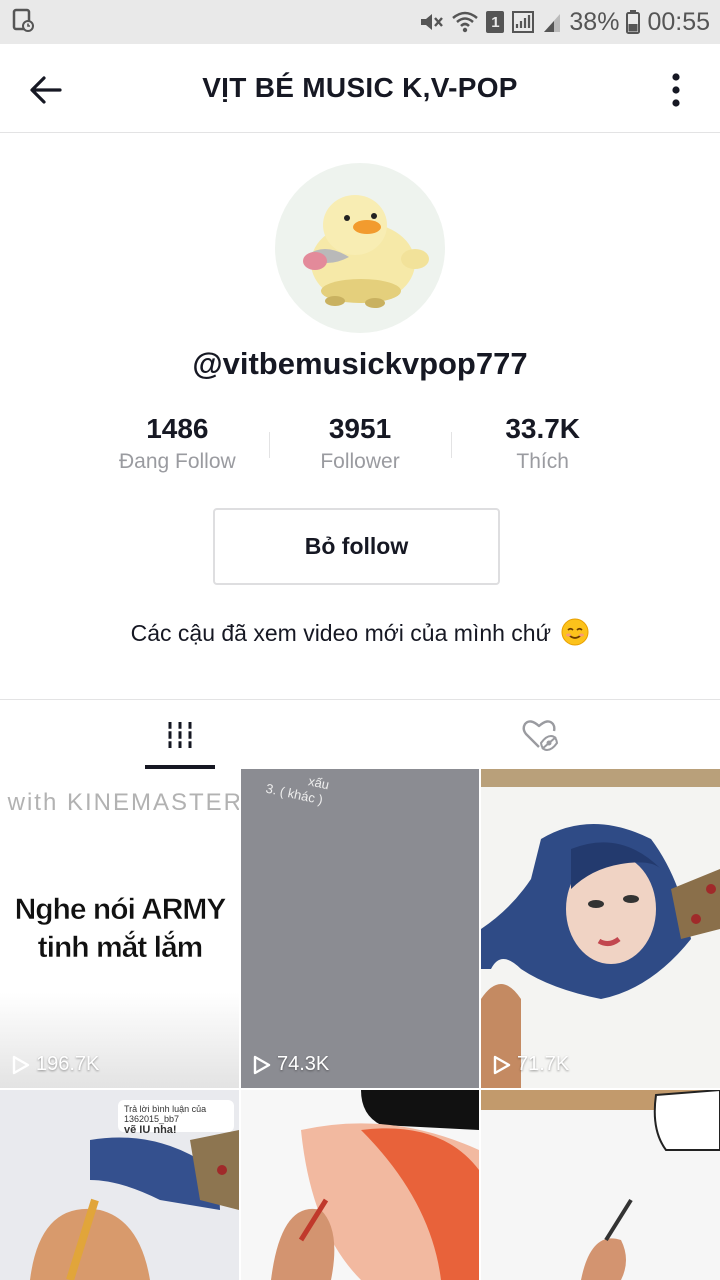  Describe the element at coordinates (360, 22) in the screenshot. I see `status-bar: 1 38% 00:55` at that location.